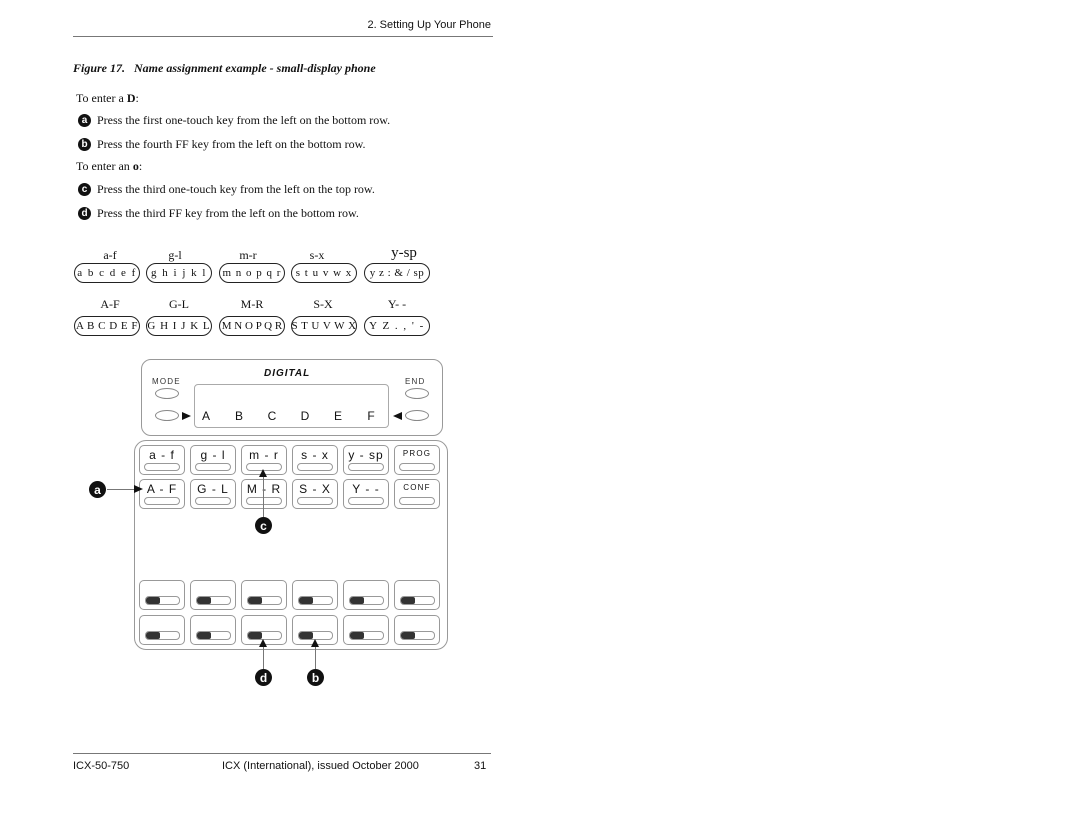 Image resolution: width=1080 pixels, height=834 pixels. I want to click on display-chars: A B C D E F, so click(288, 416).